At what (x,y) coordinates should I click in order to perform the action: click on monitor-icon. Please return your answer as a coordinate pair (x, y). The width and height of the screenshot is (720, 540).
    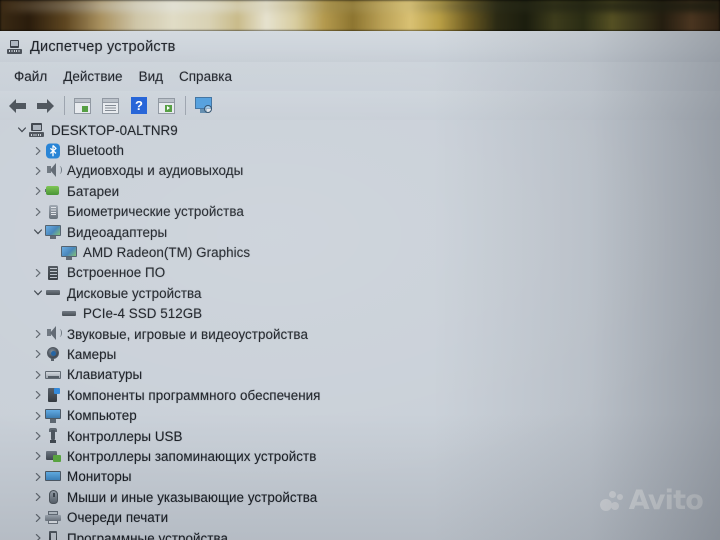
    Looking at the image, I should click on (53, 477).